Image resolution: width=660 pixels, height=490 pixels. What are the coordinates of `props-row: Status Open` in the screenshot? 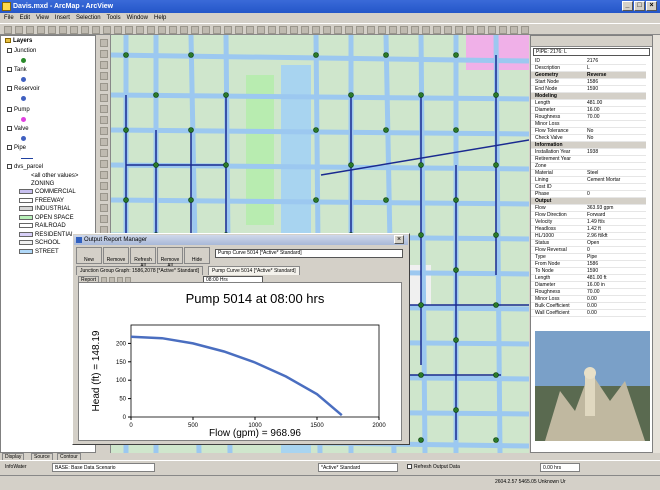 It's located at (588, 243).